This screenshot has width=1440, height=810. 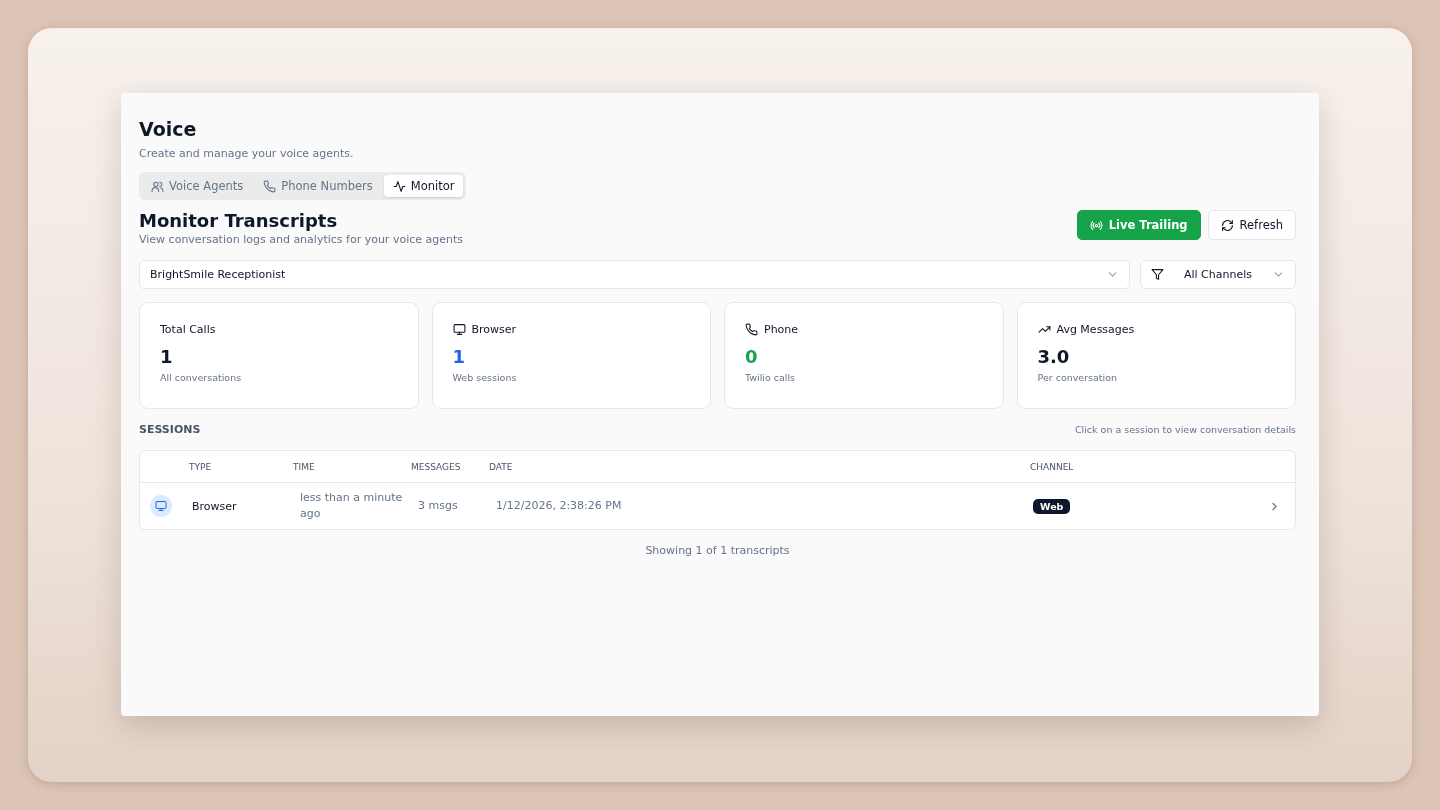 What do you see at coordinates (1227, 225) in the screenshot?
I see `refresh-icon` at bounding box center [1227, 225].